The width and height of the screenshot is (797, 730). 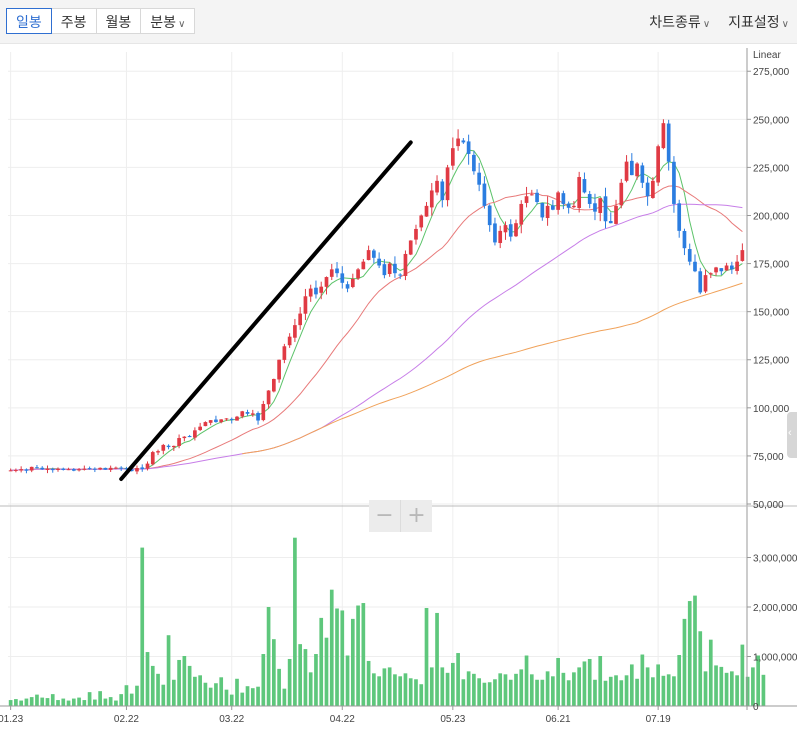 What do you see at coordinates (163, 22) in the screenshot?
I see `tab-minute-label: 분봉` at bounding box center [163, 22].